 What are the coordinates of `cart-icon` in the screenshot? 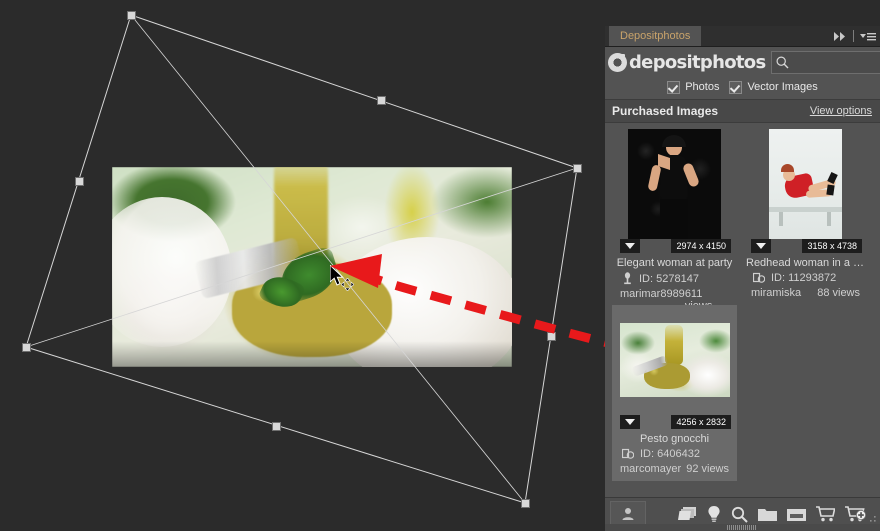 It's located at (825, 514).